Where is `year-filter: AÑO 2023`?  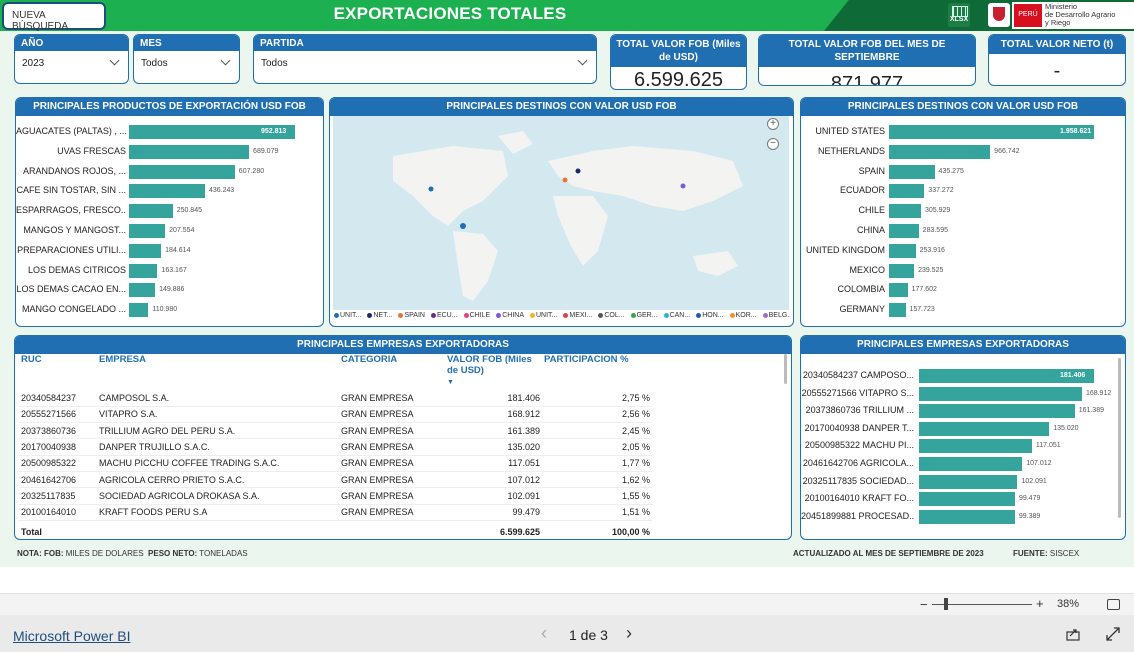 year-filter: AÑO 2023 is located at coordinates (71, 59).